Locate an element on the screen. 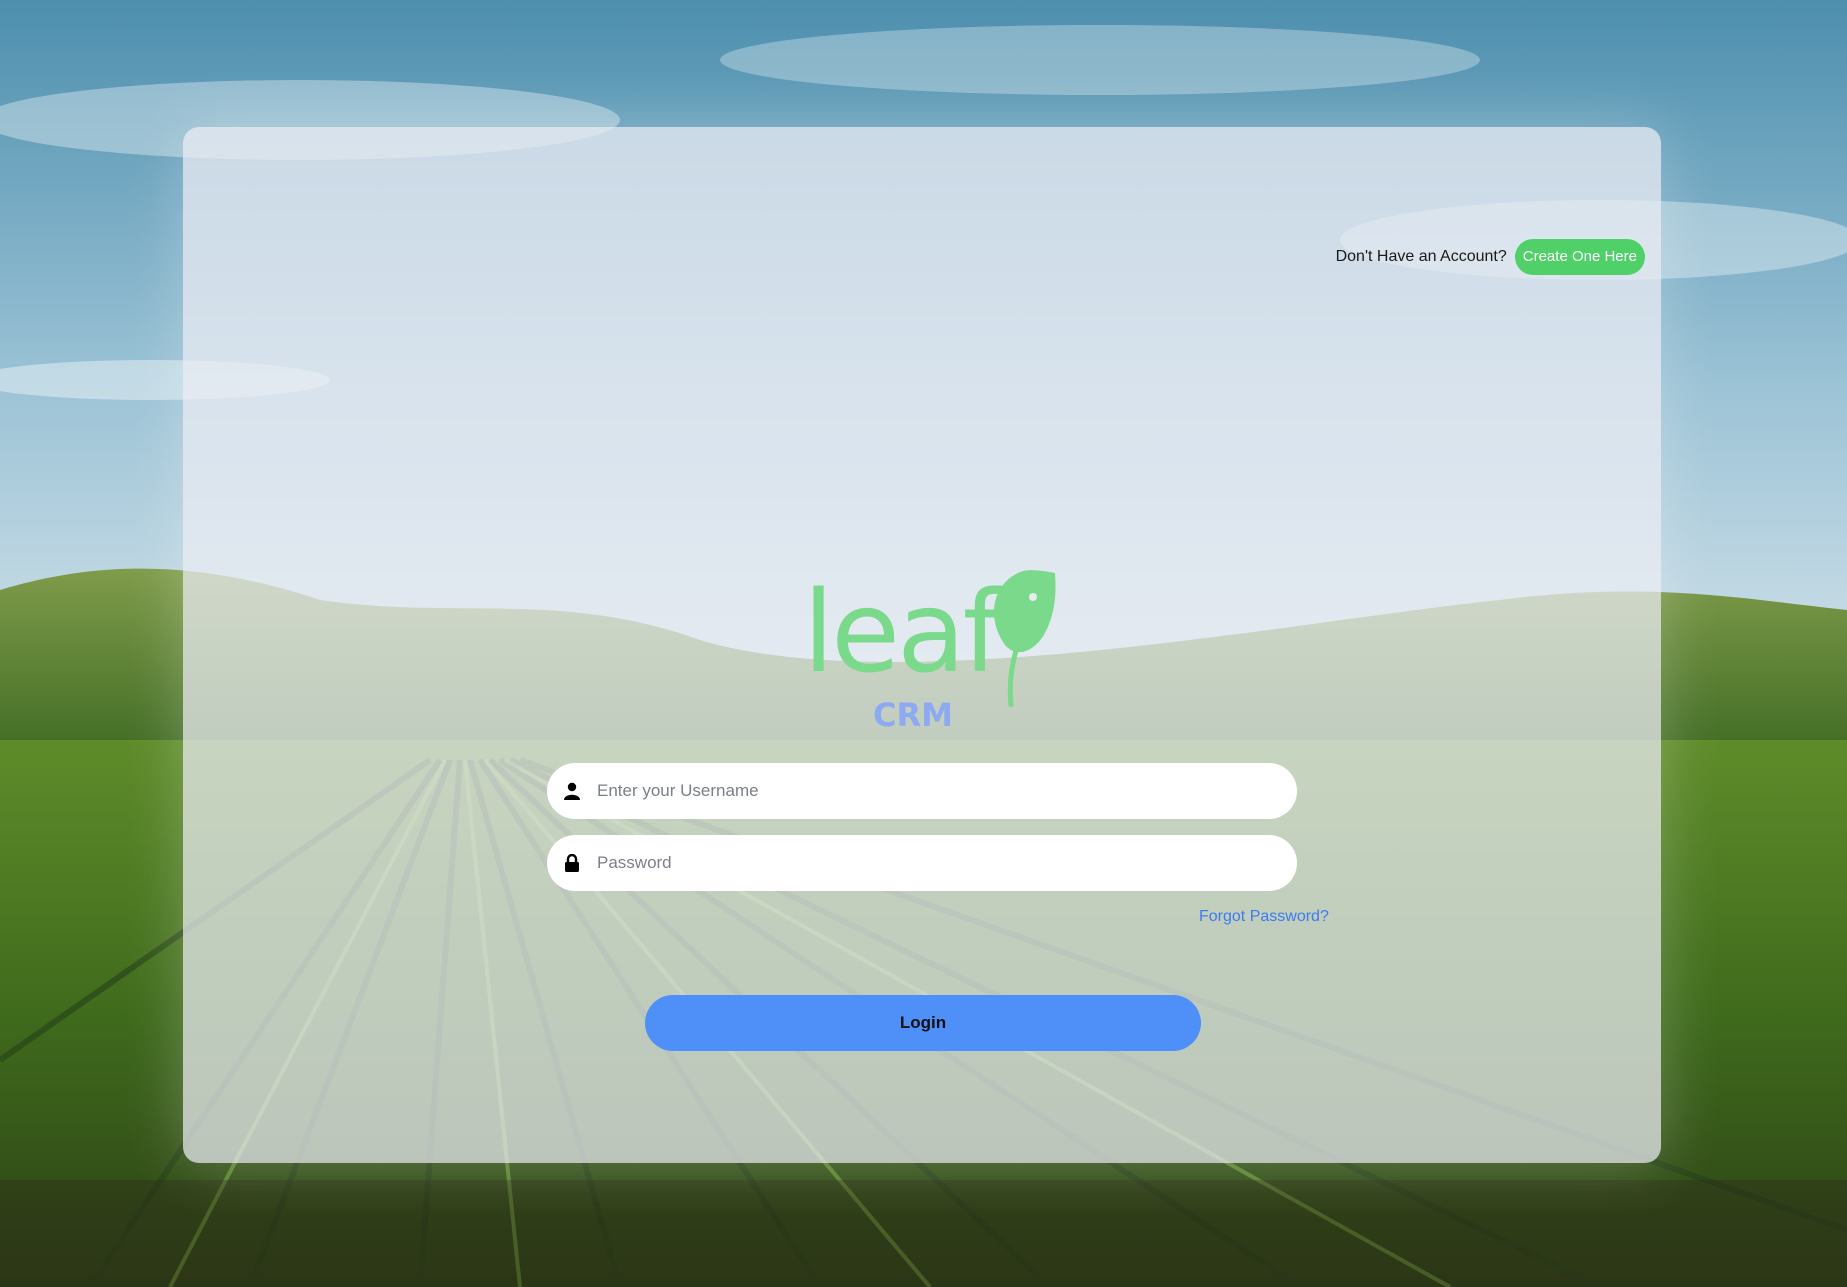  signup-row: Don't Have an Account? Create One Here is located at coordinates (1490, 257).